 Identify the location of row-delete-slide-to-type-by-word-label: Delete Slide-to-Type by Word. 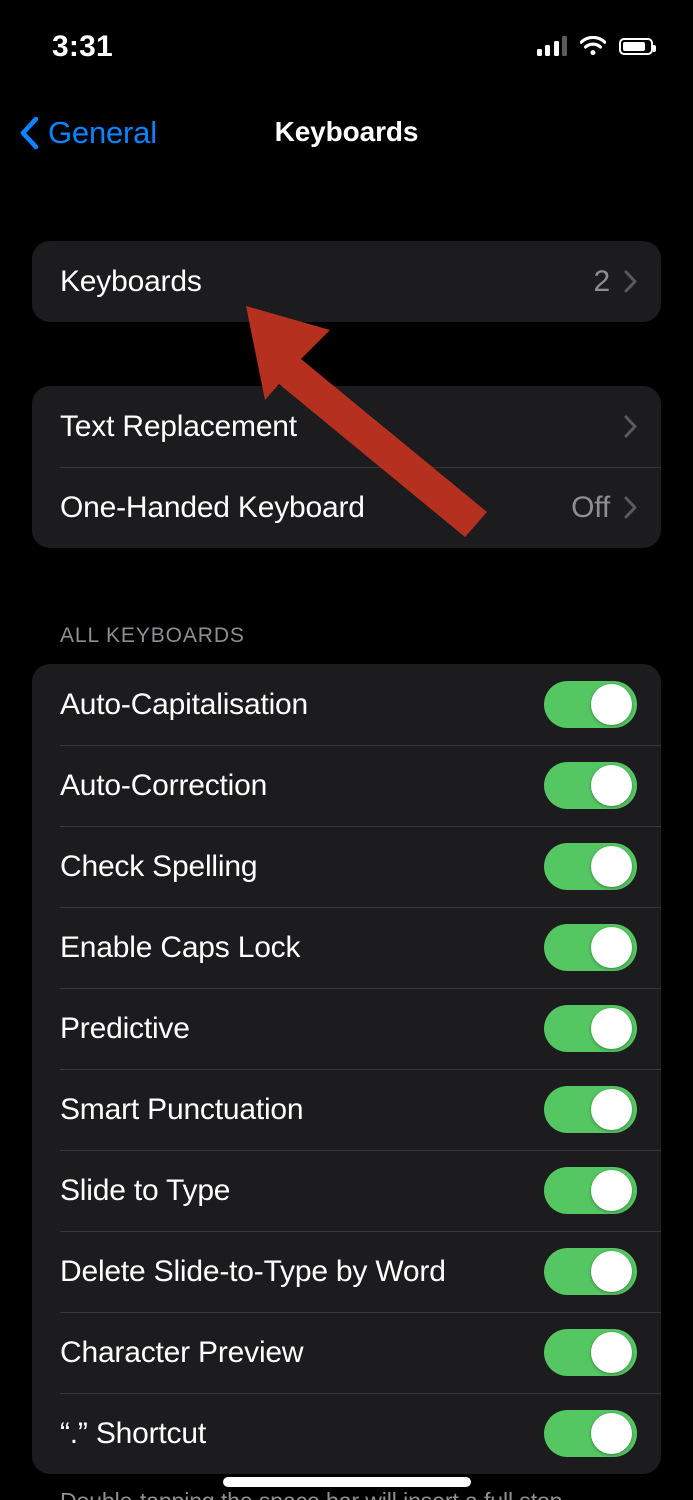
(253, 1271).